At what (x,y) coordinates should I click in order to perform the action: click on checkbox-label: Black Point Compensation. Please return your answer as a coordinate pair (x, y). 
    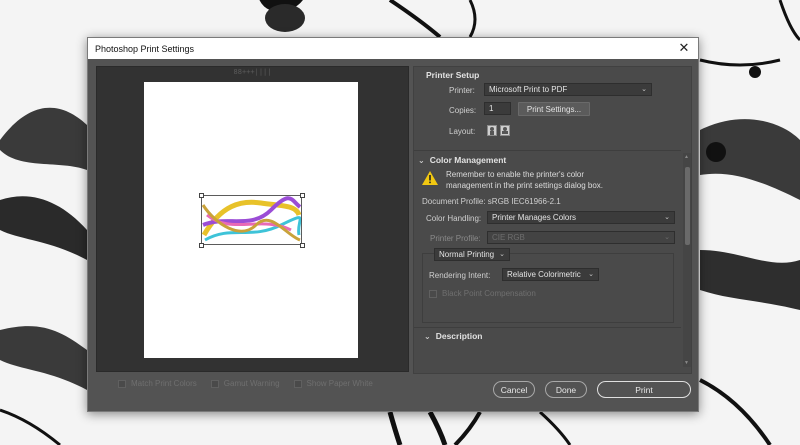
    Looking at the image, I should click on (489, 293).